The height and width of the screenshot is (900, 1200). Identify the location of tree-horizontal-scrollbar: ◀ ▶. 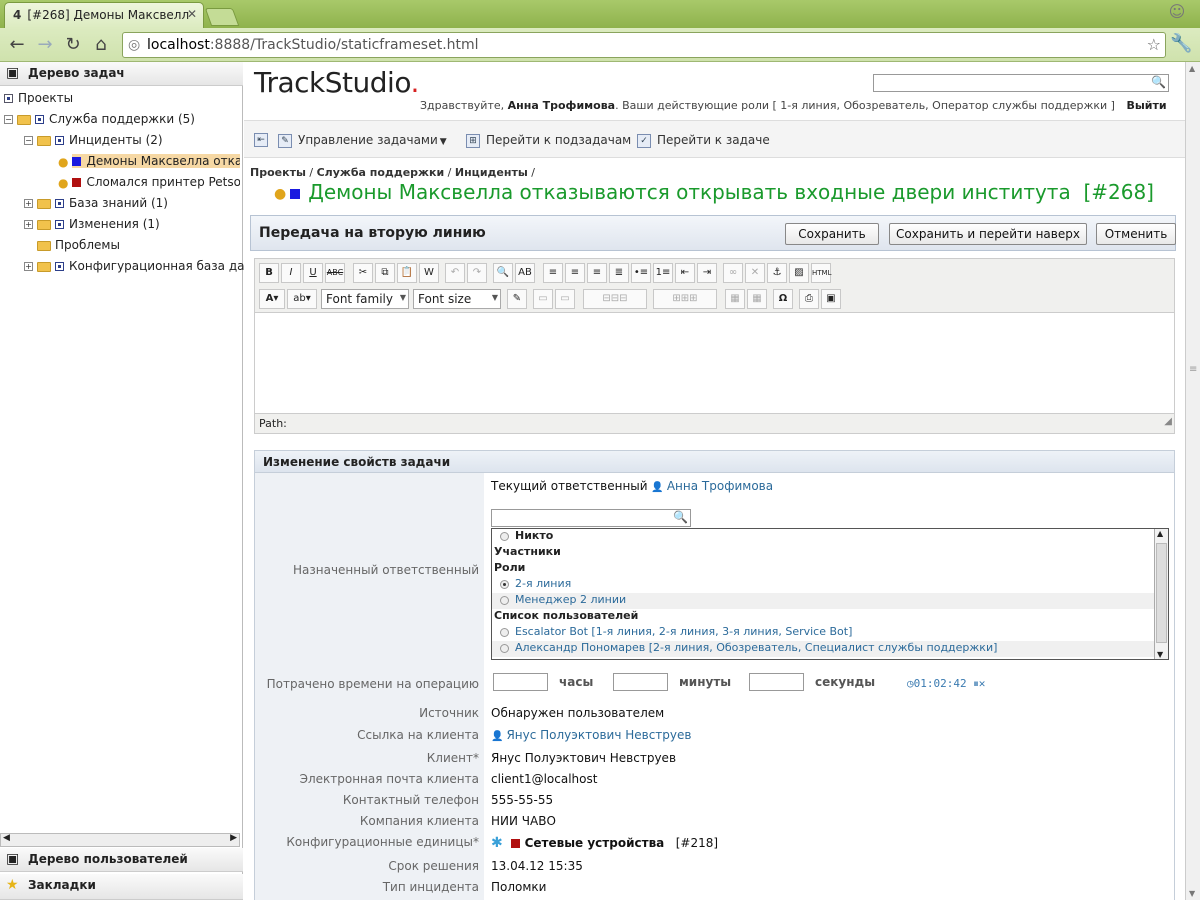
(120, 840).